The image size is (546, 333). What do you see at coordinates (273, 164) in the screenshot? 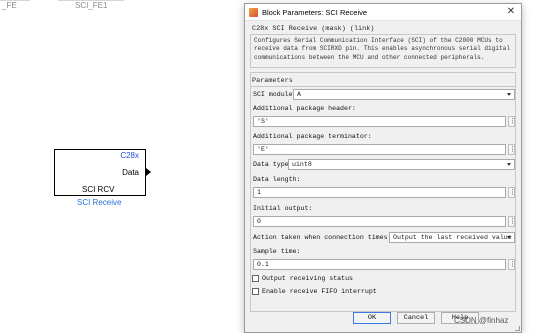
I see `data-type-label: Data type:` at bounding box center [273, 164].